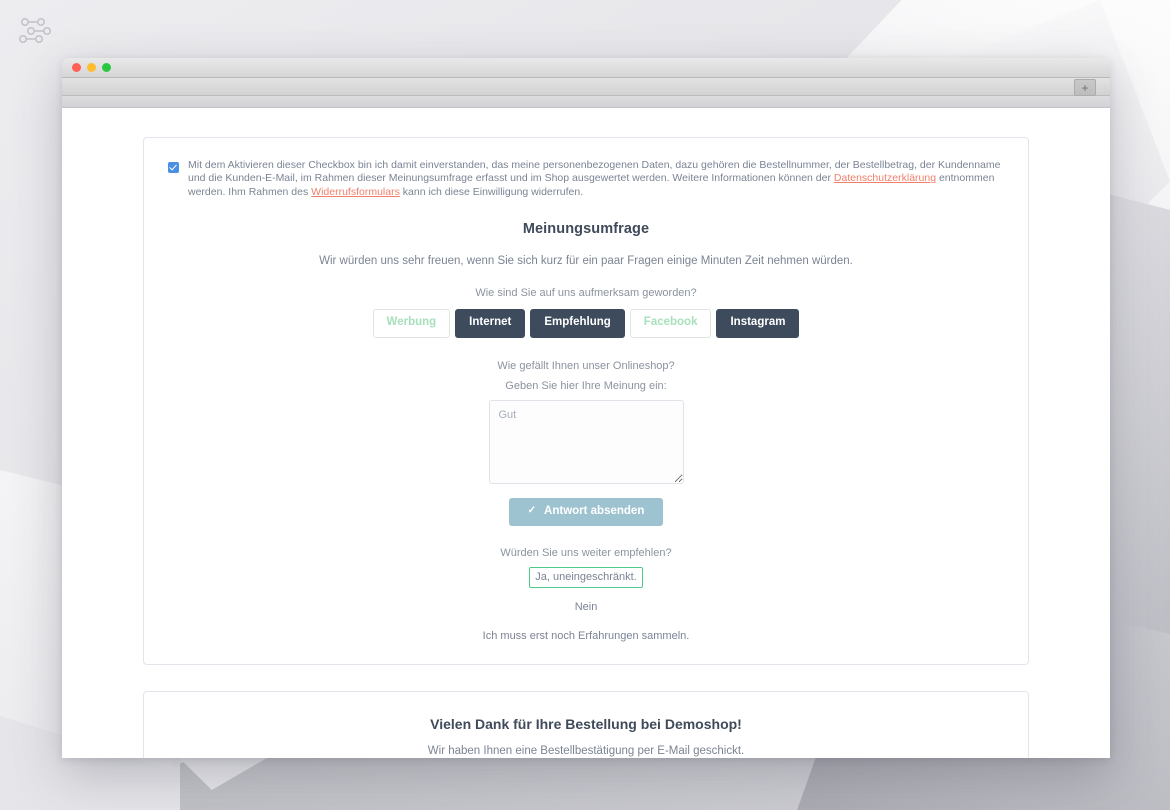  I want to click on consent-checkbox, so click(173, 167).